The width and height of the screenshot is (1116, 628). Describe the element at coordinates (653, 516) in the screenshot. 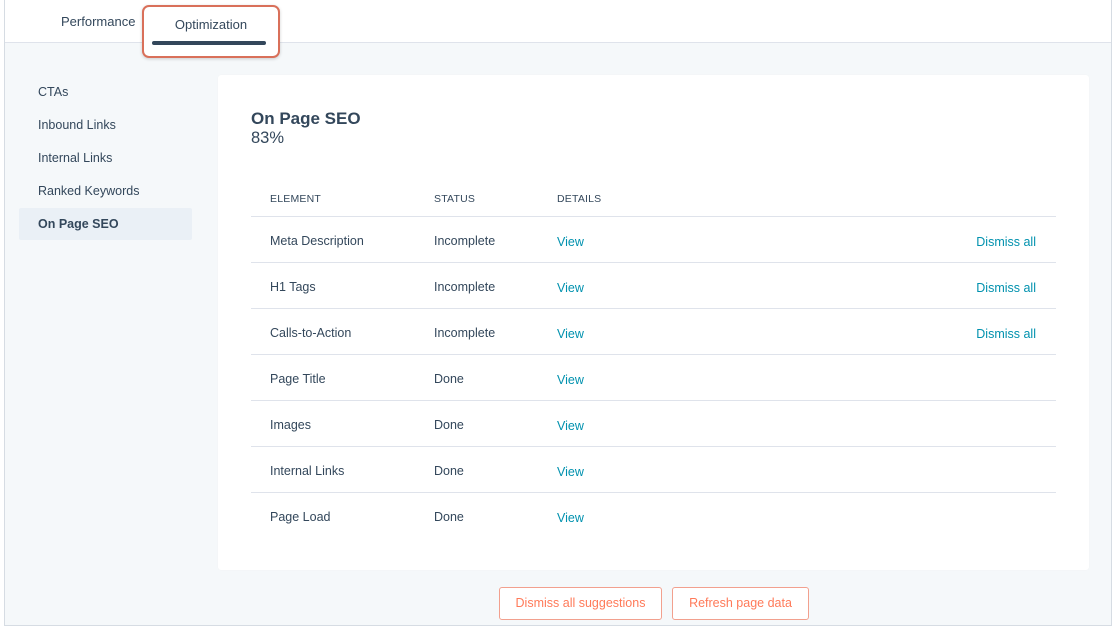

I see `table-row: Page Load Done View` at that location.